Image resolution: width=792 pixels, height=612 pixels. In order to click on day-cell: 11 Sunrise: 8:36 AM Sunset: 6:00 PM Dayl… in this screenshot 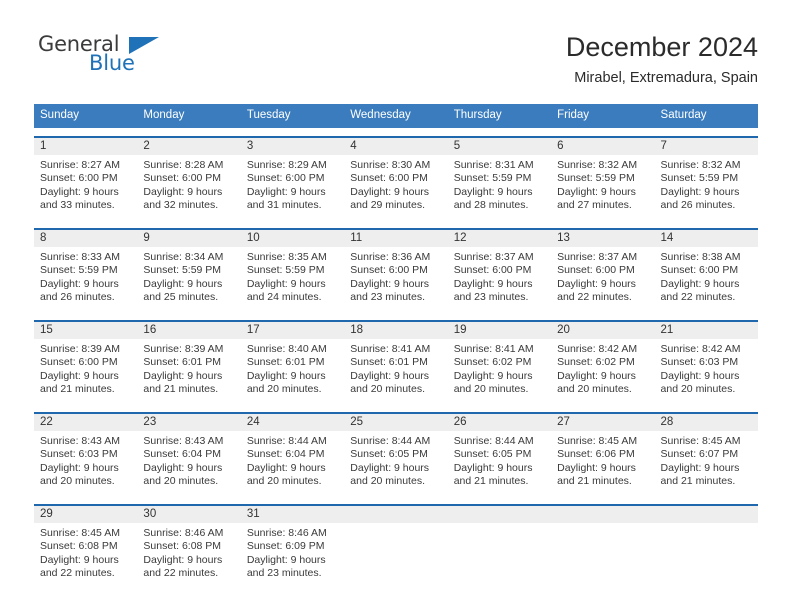, I will do `click(396, 271)`.